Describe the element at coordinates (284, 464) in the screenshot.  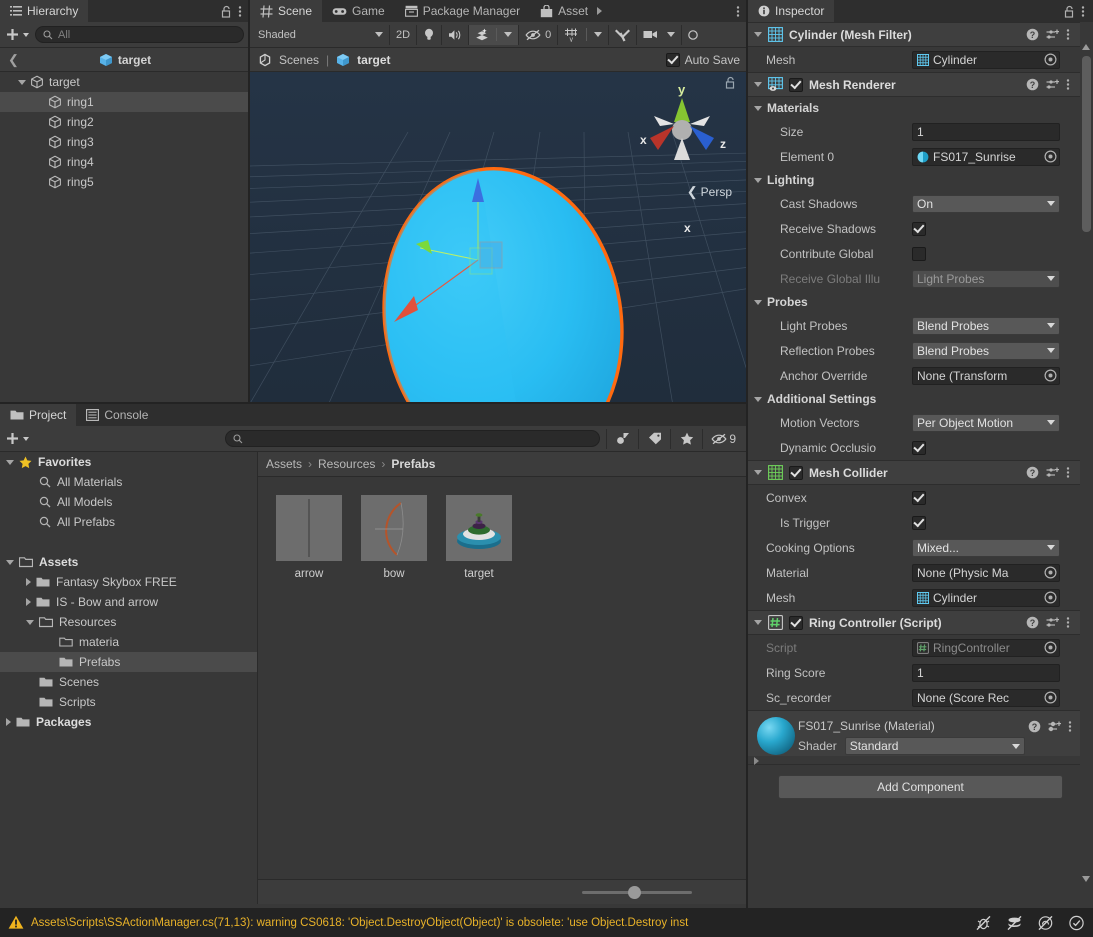
I see `breadcrumb-item-assets: Assets` at that location.